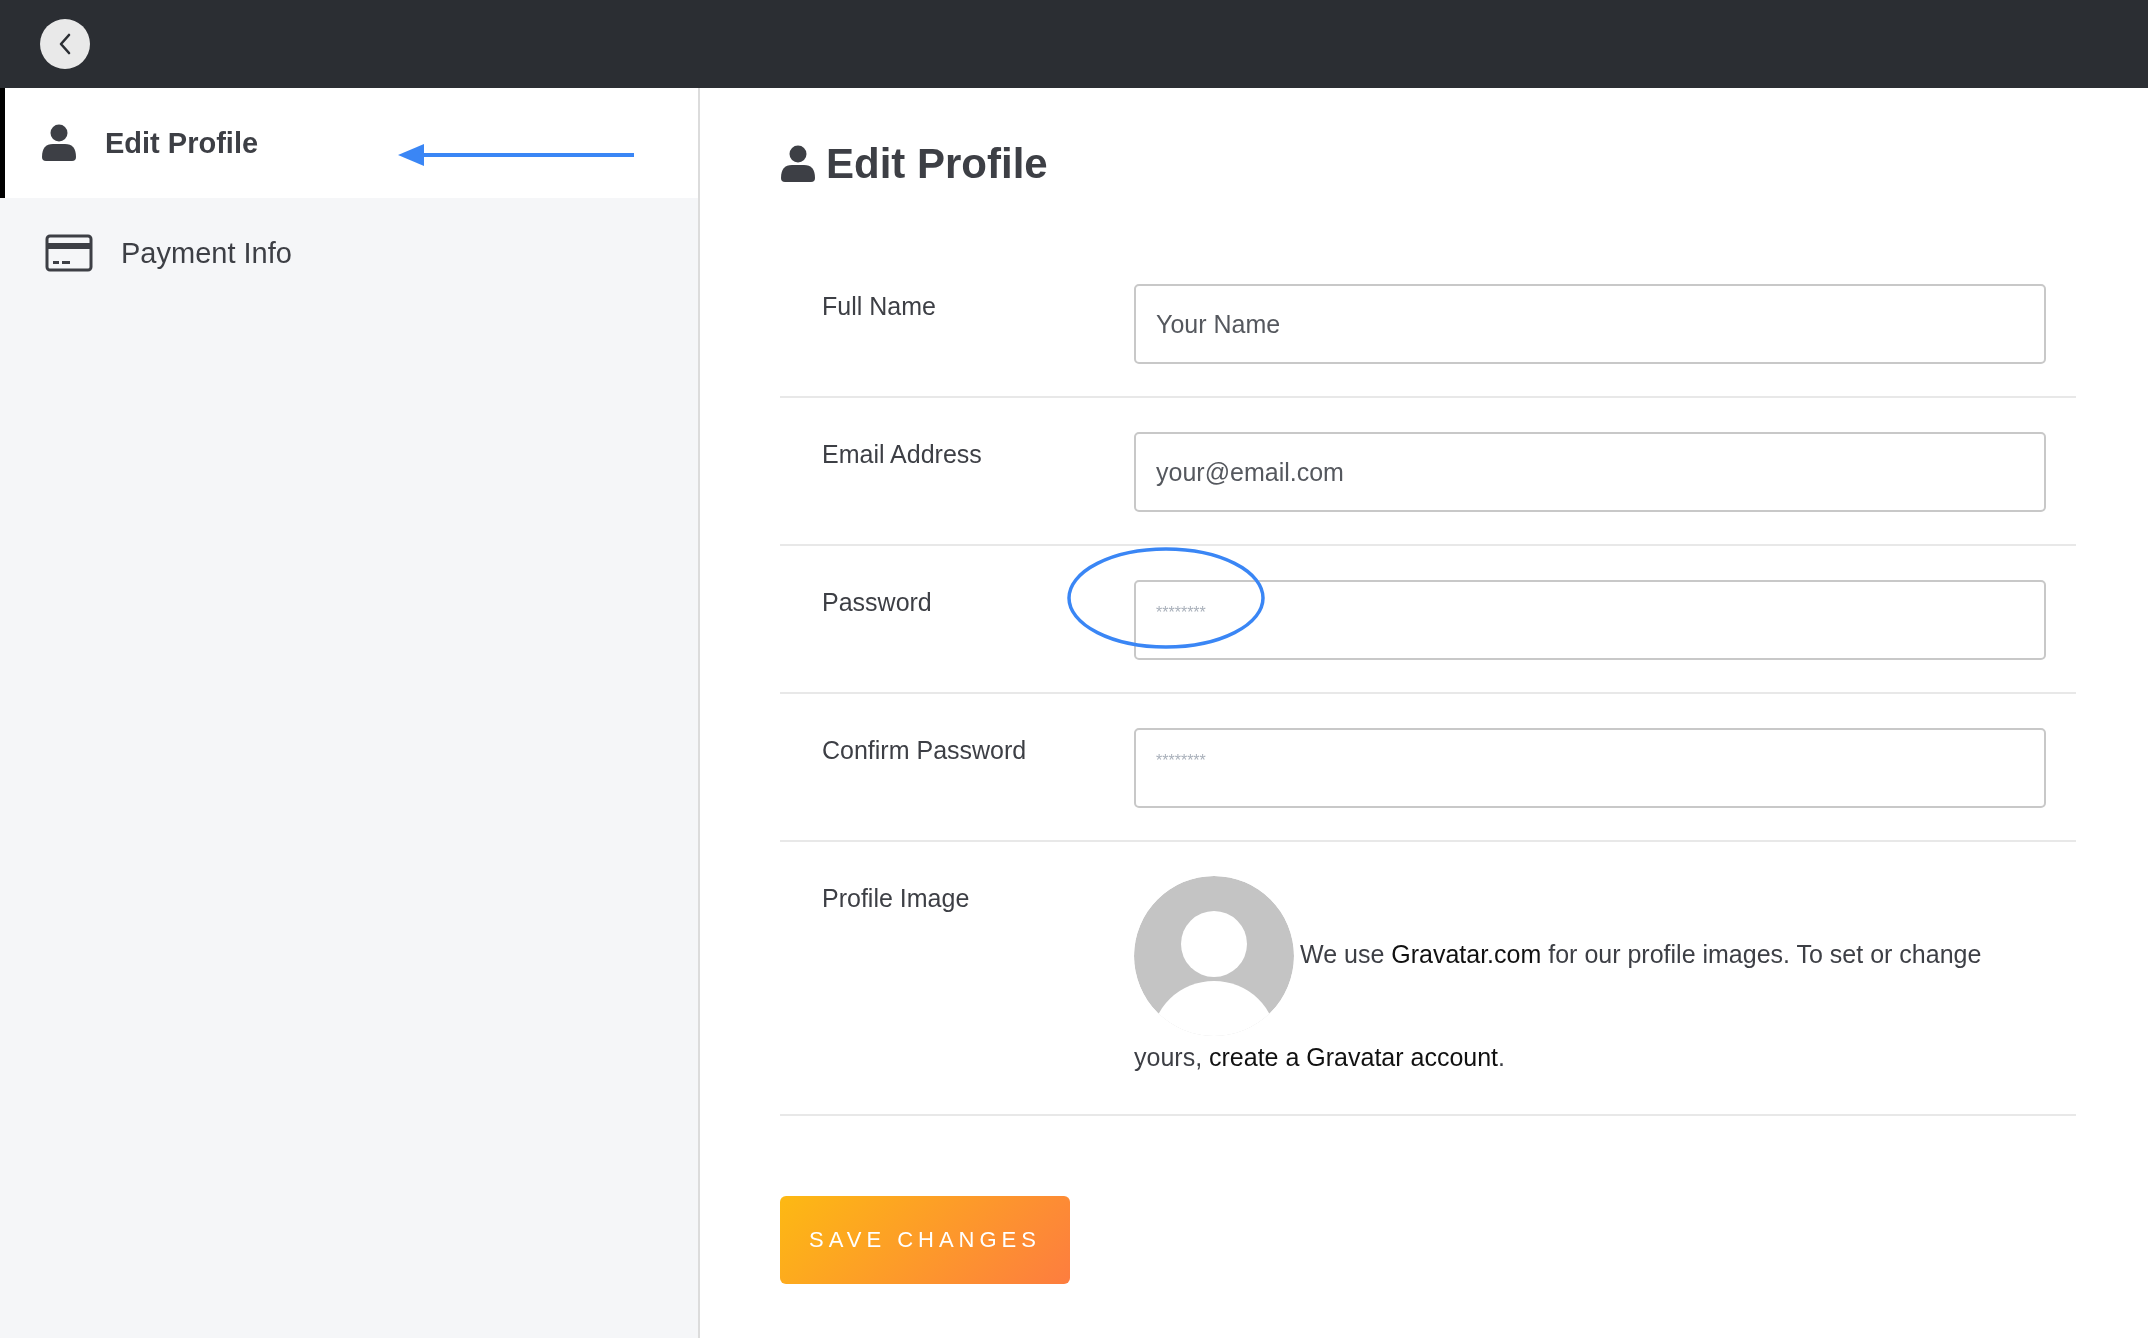  I want to click on gravatar-link: Gravatar.com, so click(1466, 953).